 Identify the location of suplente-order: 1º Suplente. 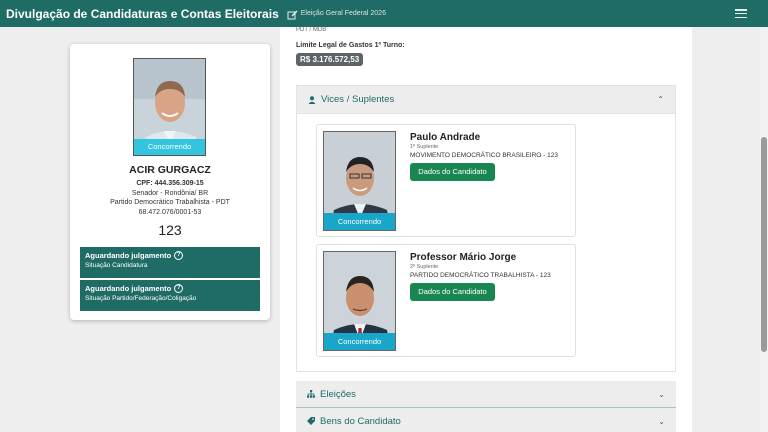
(424, 147).